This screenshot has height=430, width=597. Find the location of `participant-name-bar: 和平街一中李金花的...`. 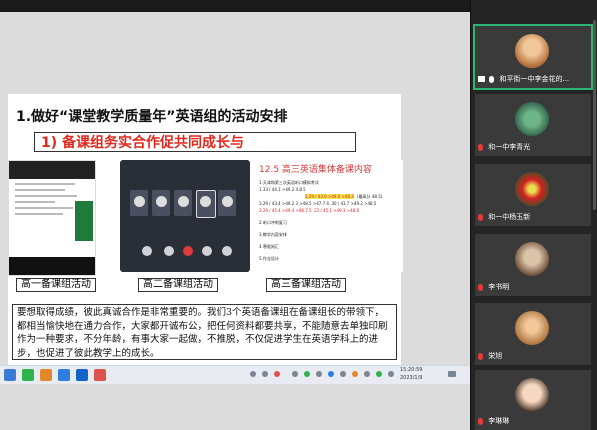

participant-name-bar: 和平街一中李金花的... is located at coordinates (523, 79).